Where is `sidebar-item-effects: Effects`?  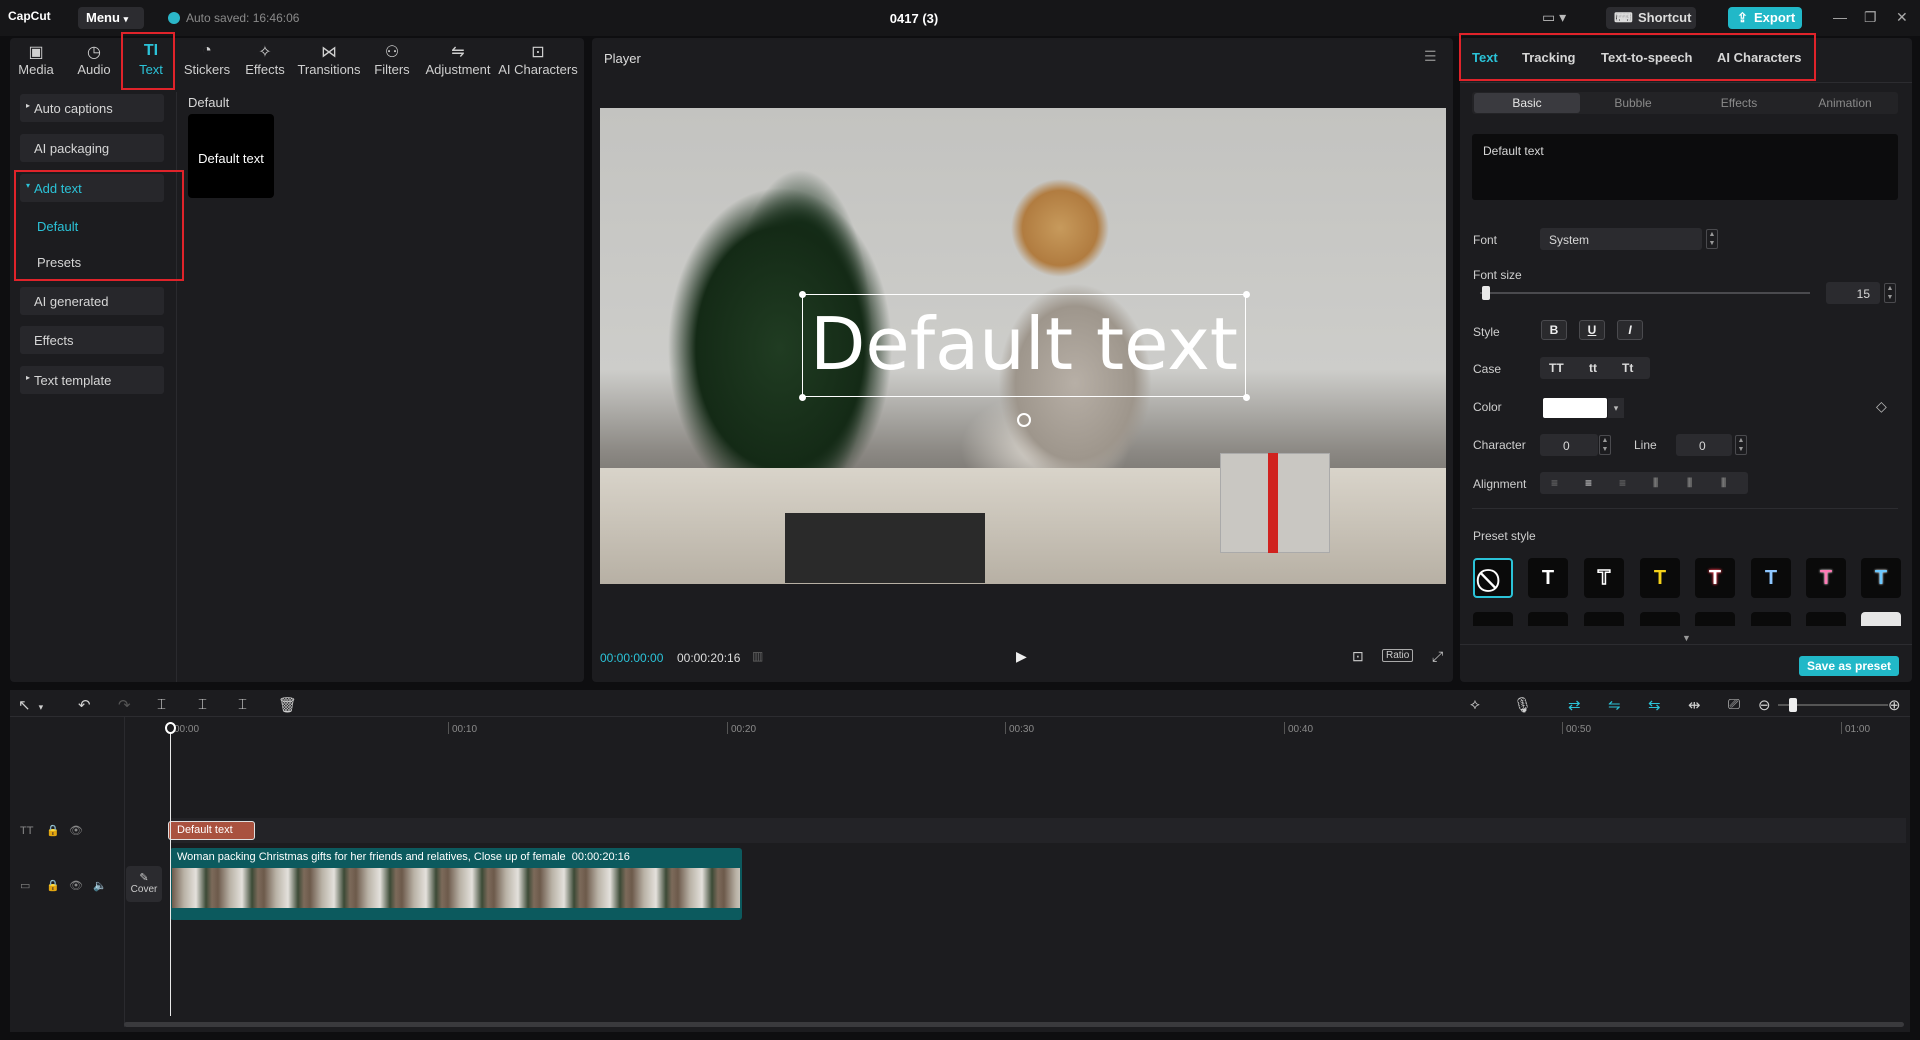
sidebar-item-effects: Effects is located at coordinates (92, 340).